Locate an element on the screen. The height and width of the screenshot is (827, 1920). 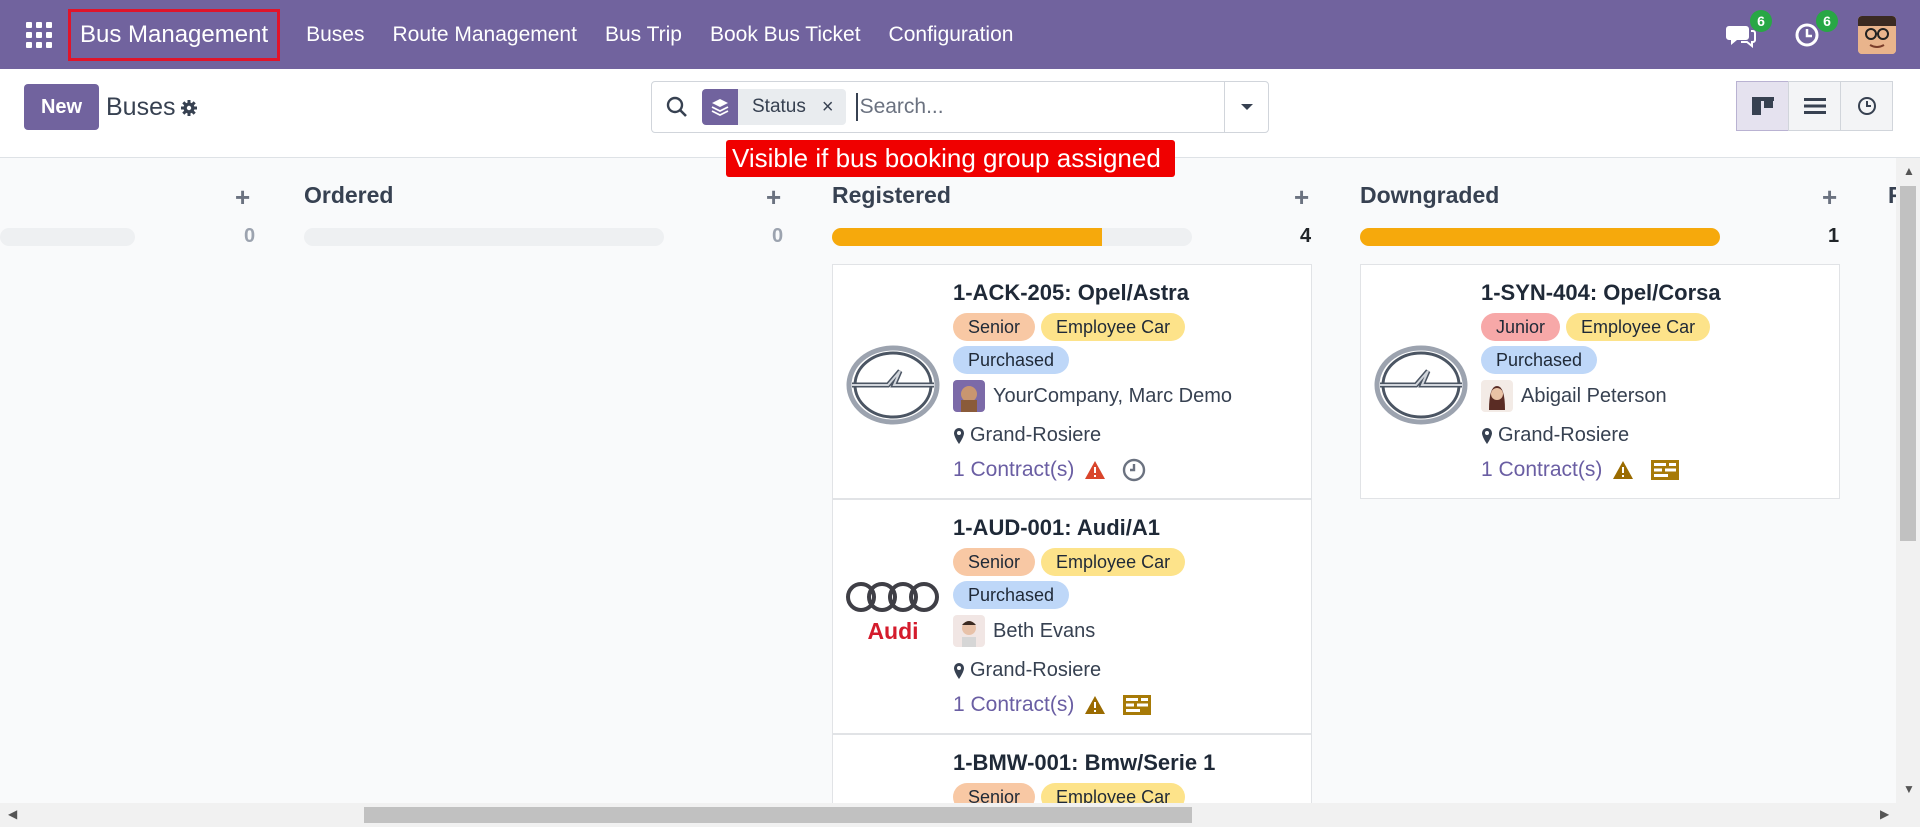
card-title: 1-AUD-001: Audi/A1 is located at coordinates (1056, 528).